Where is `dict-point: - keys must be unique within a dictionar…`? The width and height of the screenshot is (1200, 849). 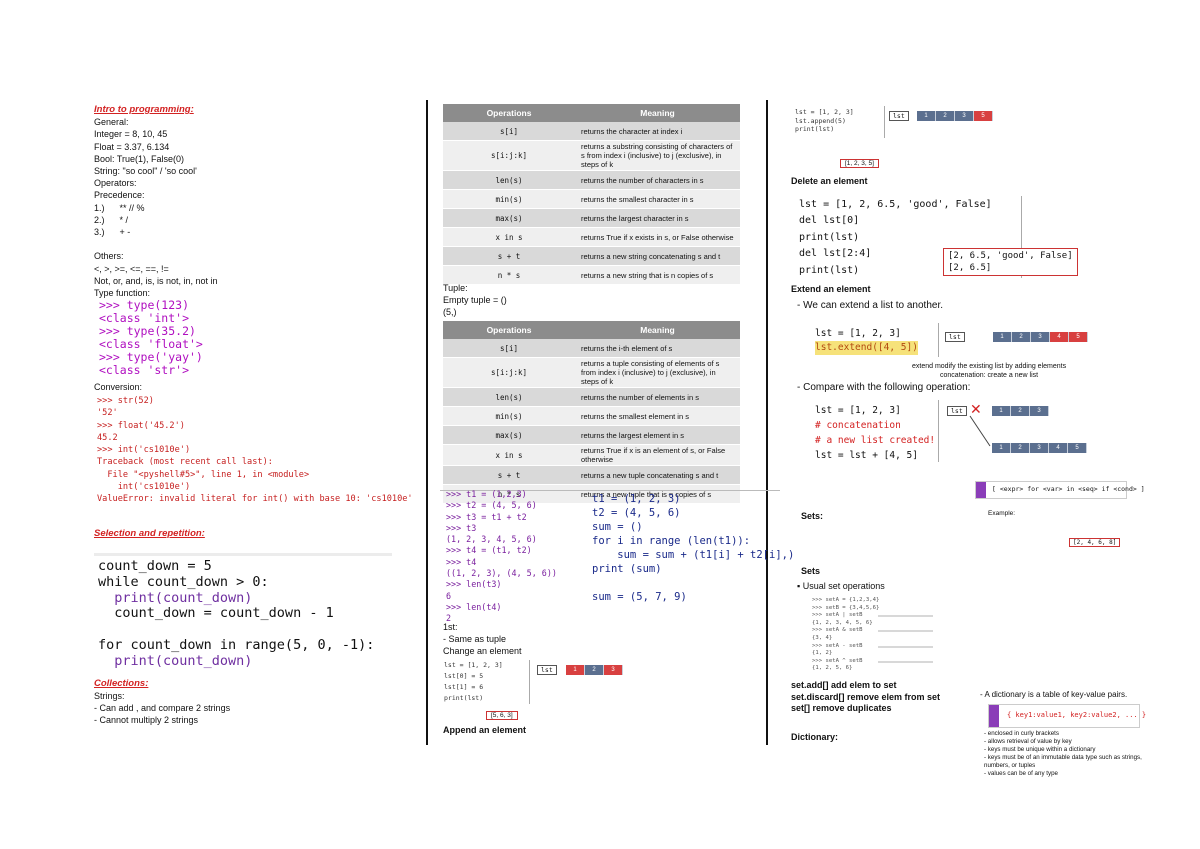
dict-point: - keys must be unique within a dictionar… is located at coordinates (1040, 749).